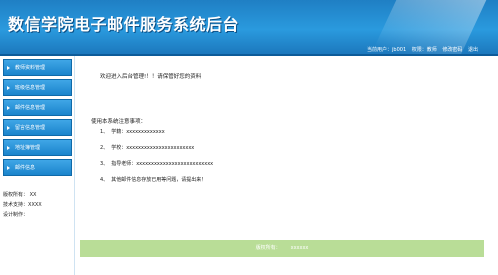 Image resolution: width=498 pixels, height=275 pixels. Describe the element at coordinates (74, 165) in the screenshot. I see `sidebar-divider` at that location.